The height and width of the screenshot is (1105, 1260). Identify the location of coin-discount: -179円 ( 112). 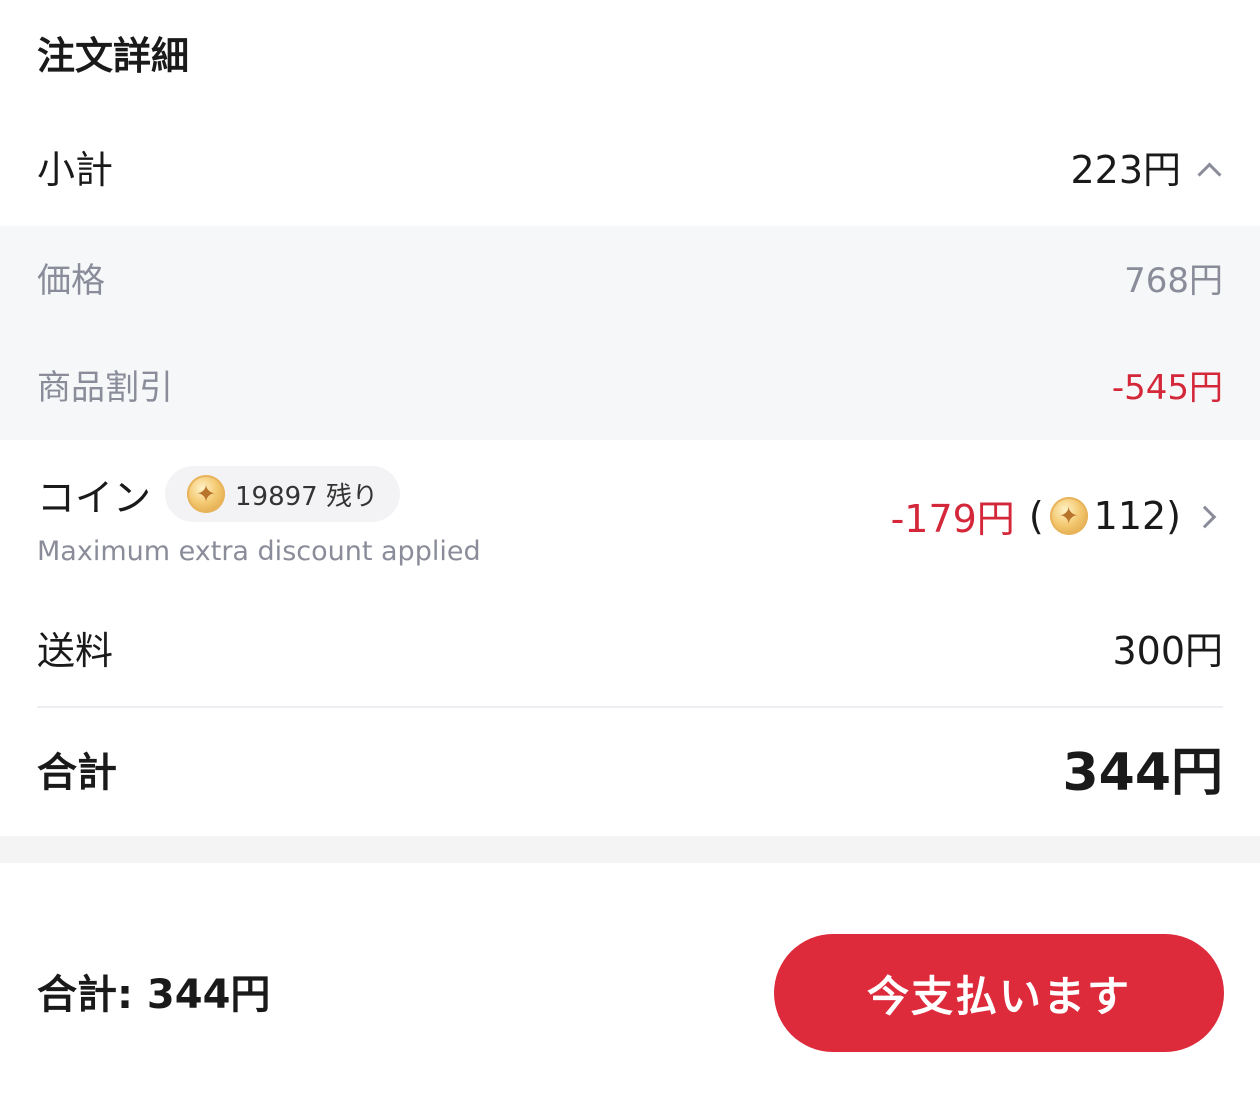
(1057, 515).